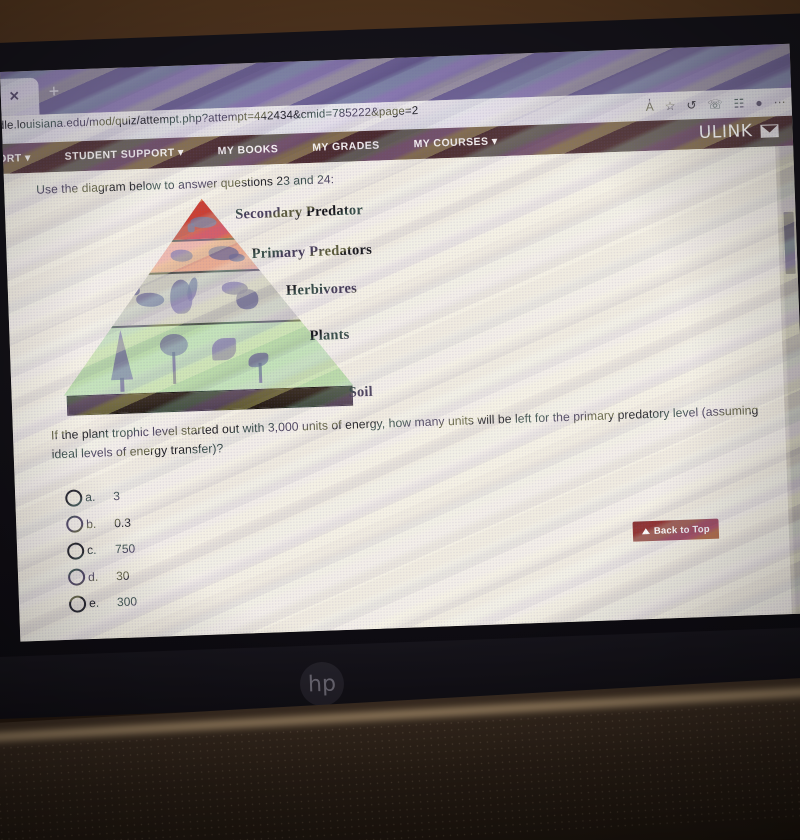 This screenshot has width=800, height=840. What do you see at coordinates (94, 603) in the screenshot?
I see `option-letter-e: e.` at bounding box center [94, 603].